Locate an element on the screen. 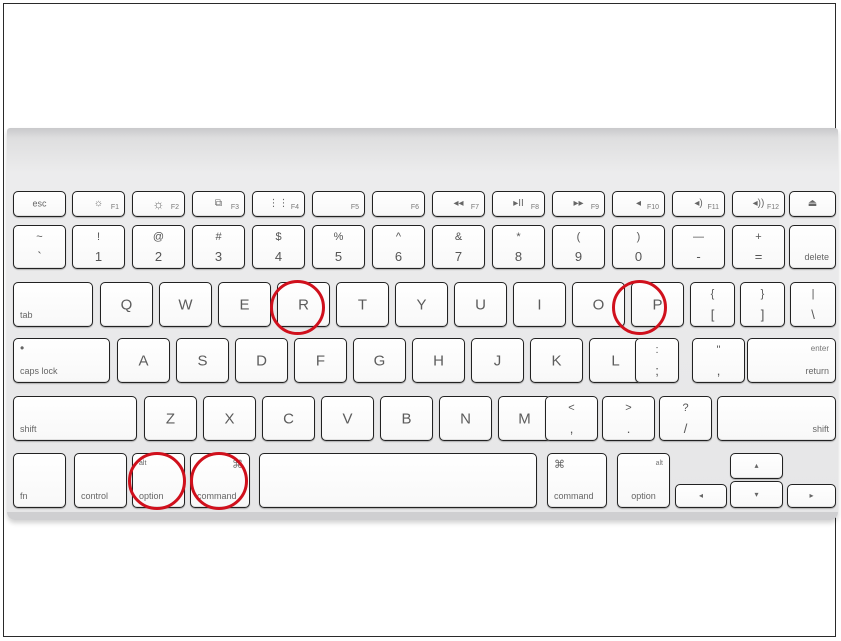 The width and height of the screenshot is (841, 641). key-z: Z is located at coordinates (170, 418).